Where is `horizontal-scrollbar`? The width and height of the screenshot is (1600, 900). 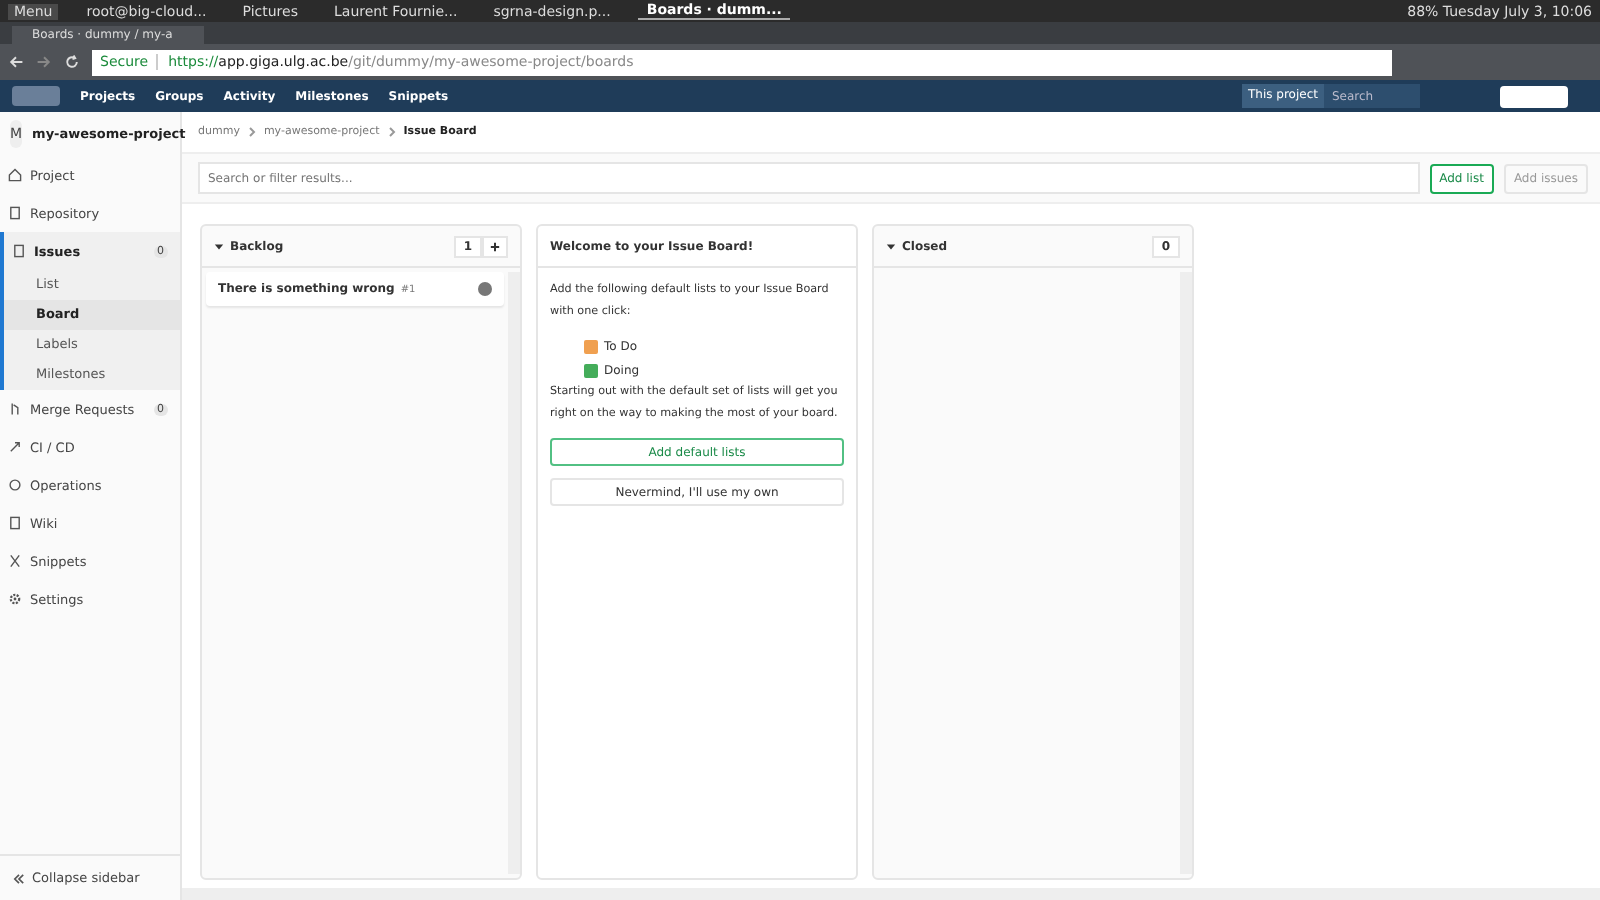 horizontal-scrollbar is located at coordinates (891, 894).